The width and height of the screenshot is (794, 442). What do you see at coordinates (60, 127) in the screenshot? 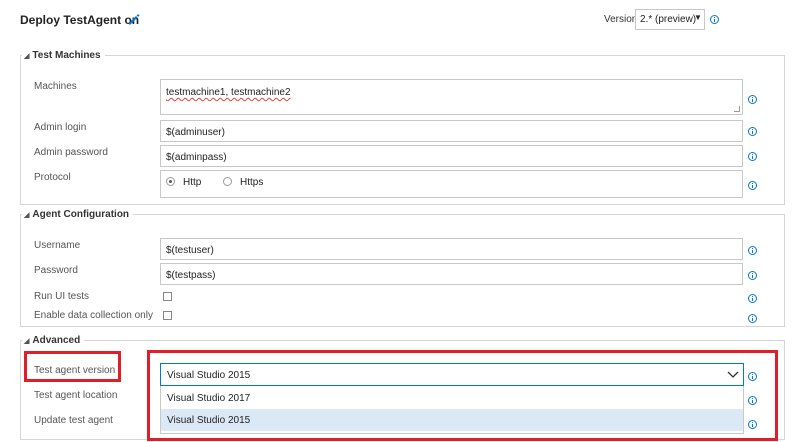
I see `admin-login-label: Admin login` at bounding box center [60, 127].